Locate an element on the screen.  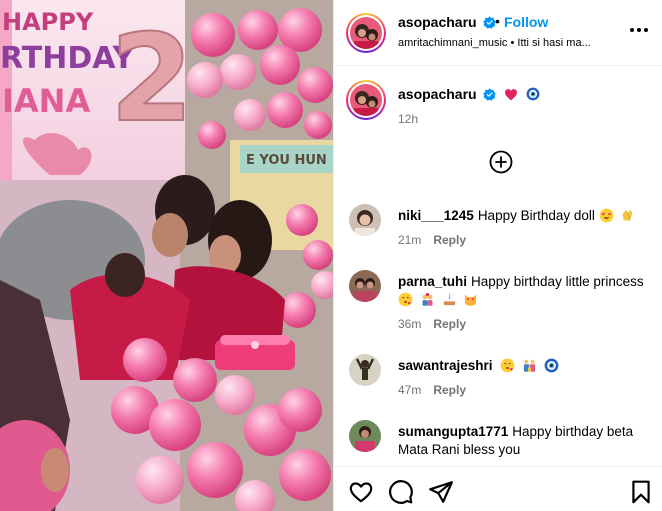
comment-username: parna_tuhi is located at coordinates (432, 281).